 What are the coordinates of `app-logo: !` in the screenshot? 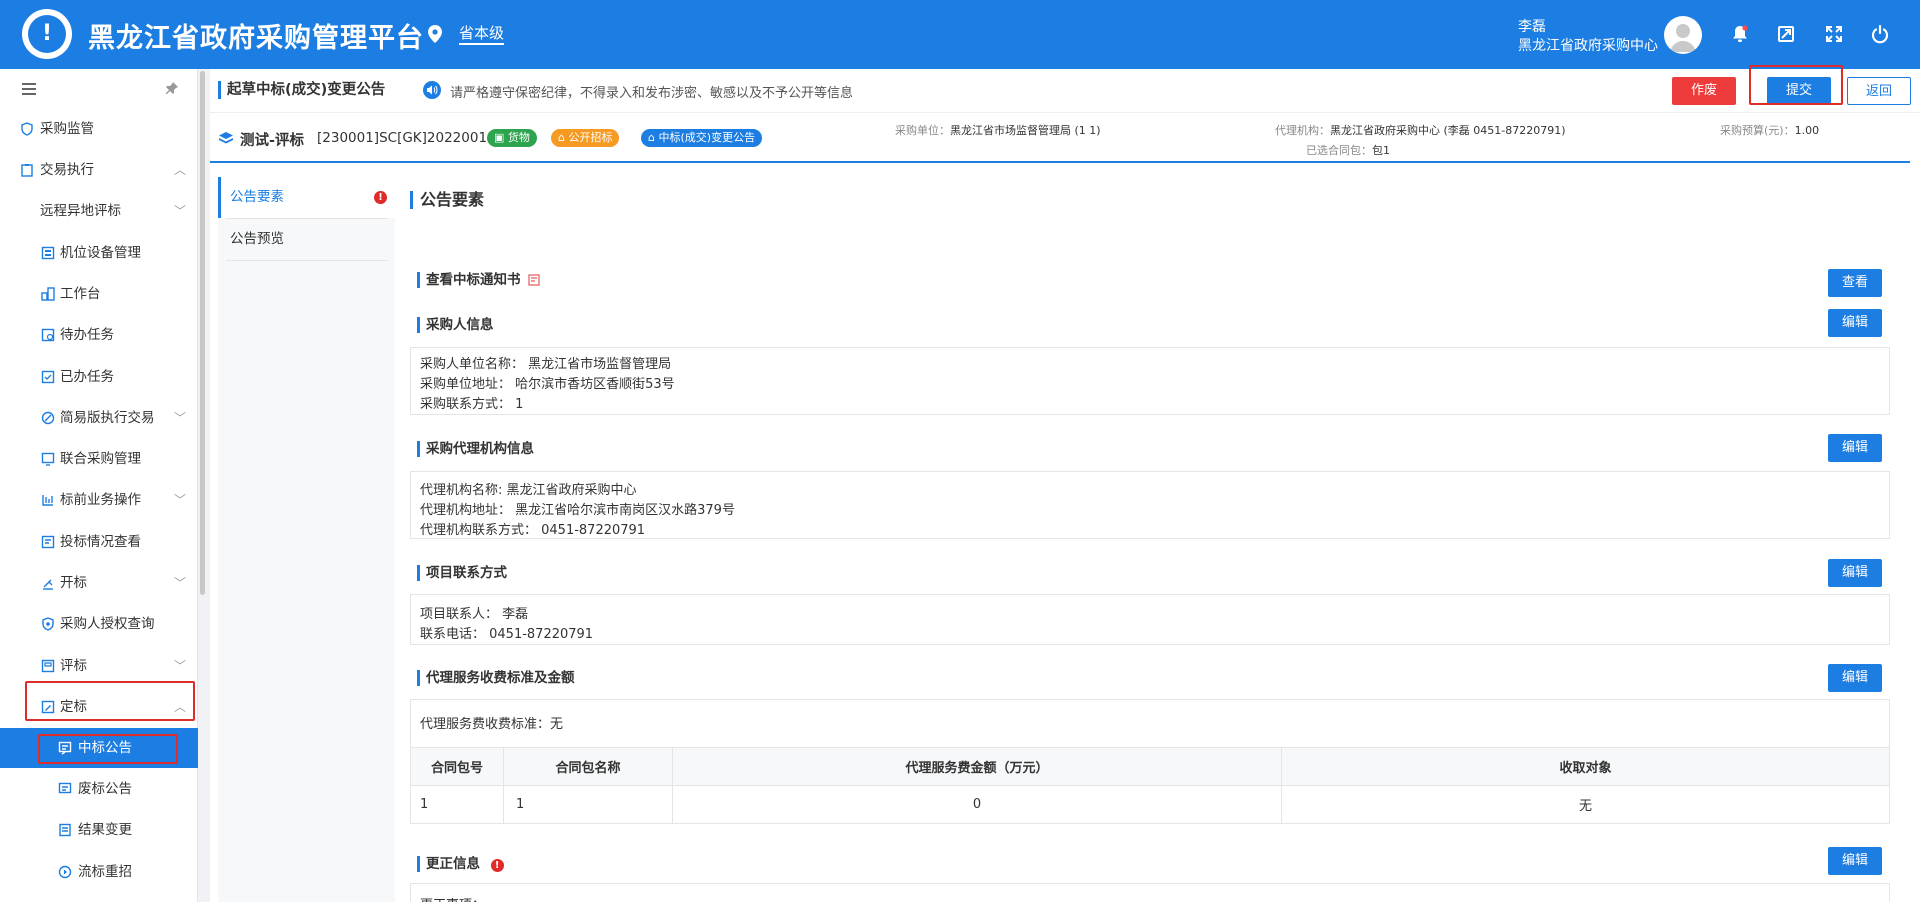 It's located at (47, 34).